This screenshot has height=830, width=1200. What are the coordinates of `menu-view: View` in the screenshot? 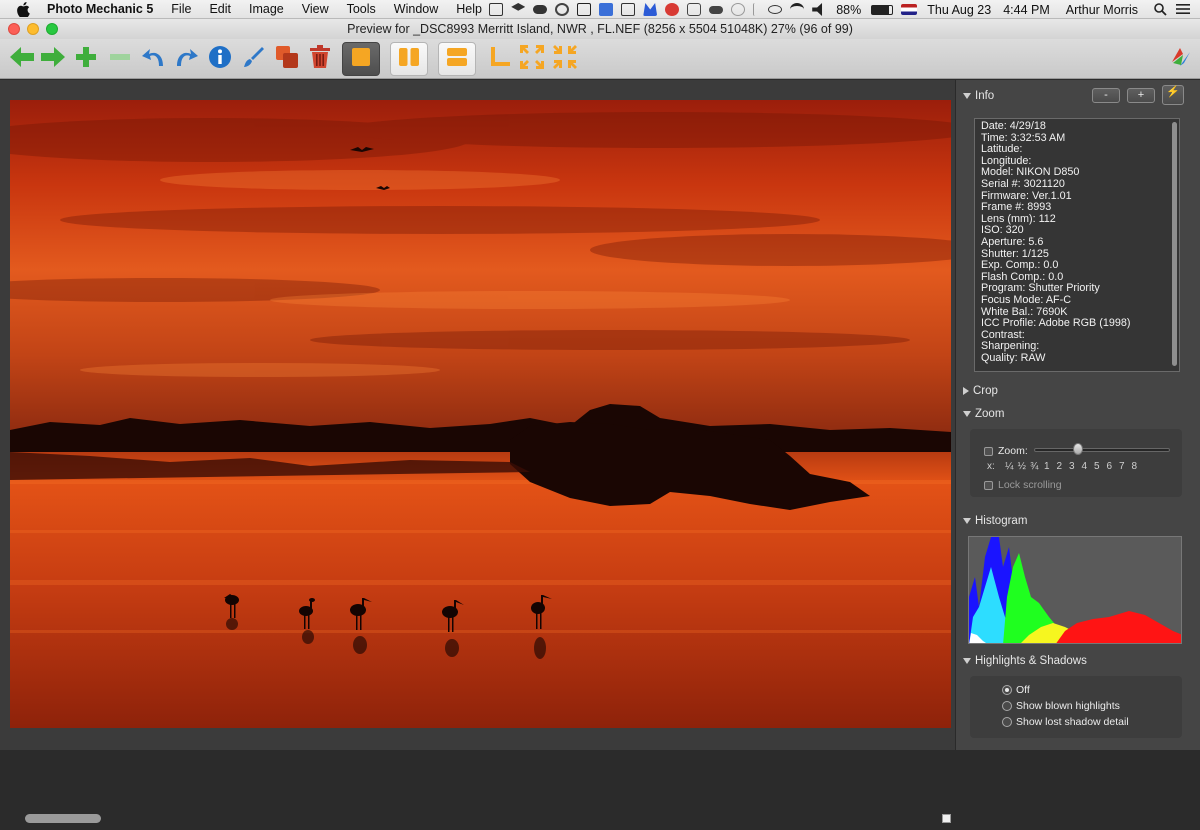 It's located at (315, 9).